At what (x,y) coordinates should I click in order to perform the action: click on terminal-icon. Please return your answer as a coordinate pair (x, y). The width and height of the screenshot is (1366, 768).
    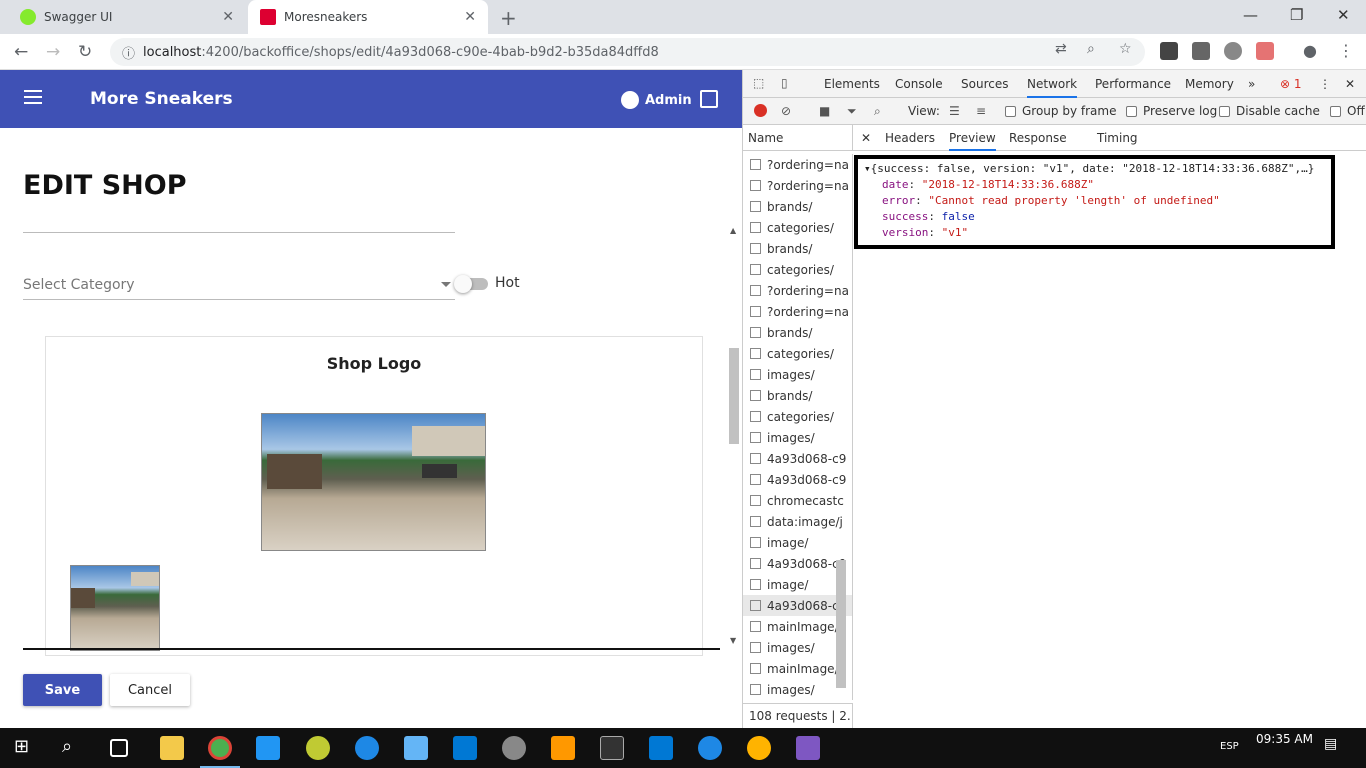
    Looking at the image, I should click on (612, 748).